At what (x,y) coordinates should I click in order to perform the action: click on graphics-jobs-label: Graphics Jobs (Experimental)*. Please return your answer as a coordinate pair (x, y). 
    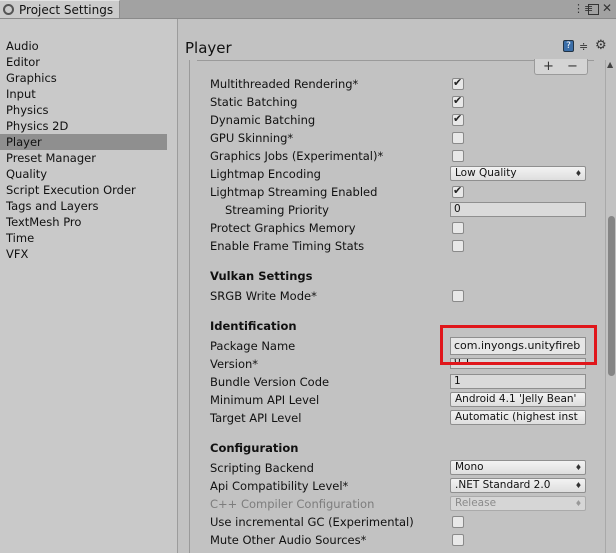
    Looking at the image, I should click on (297, 156).